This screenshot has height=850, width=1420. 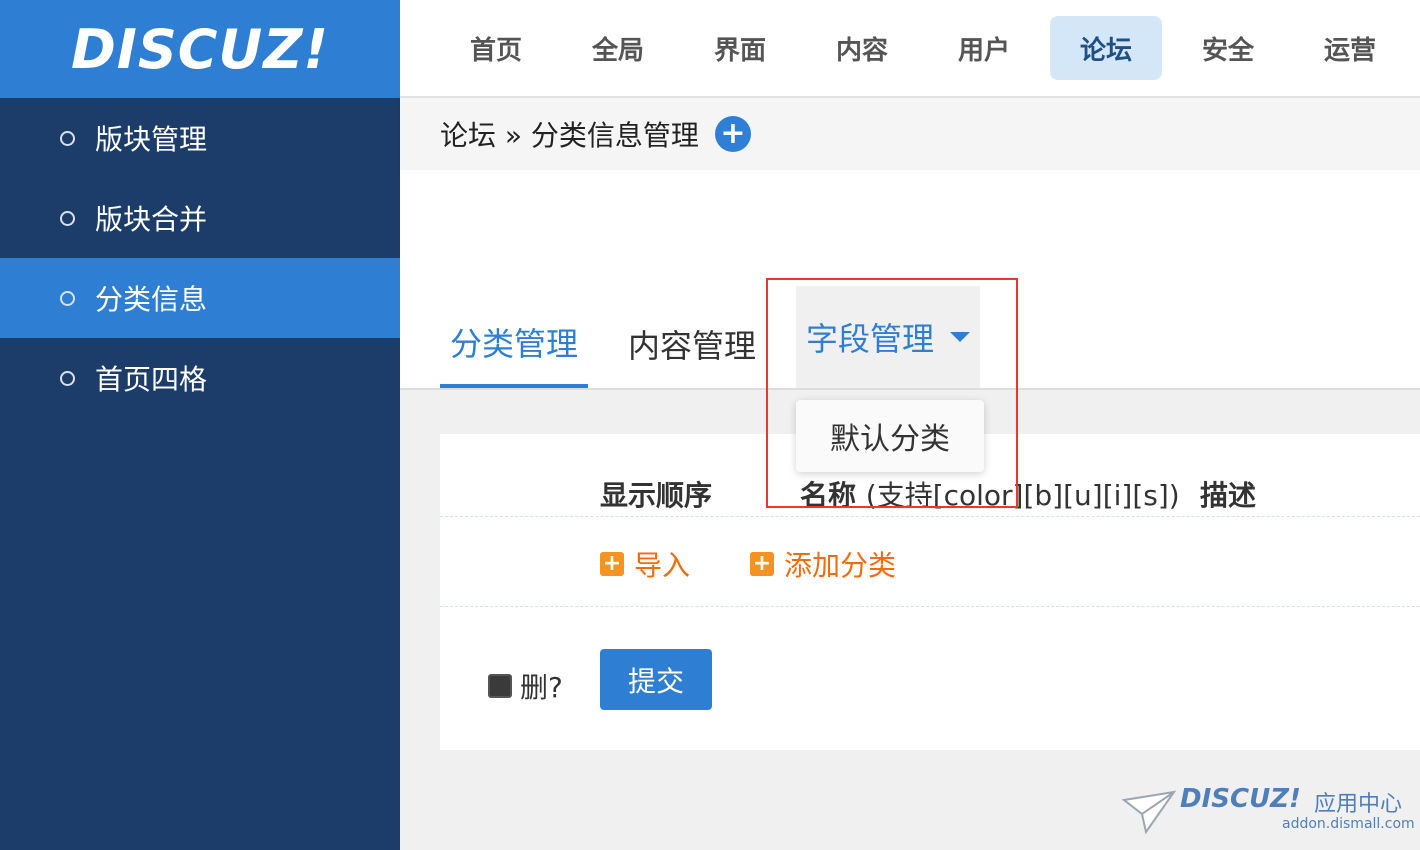 I want to click on breadcrumb: 论坛 » 分类信息管理 +, so click(x=910, y=134).